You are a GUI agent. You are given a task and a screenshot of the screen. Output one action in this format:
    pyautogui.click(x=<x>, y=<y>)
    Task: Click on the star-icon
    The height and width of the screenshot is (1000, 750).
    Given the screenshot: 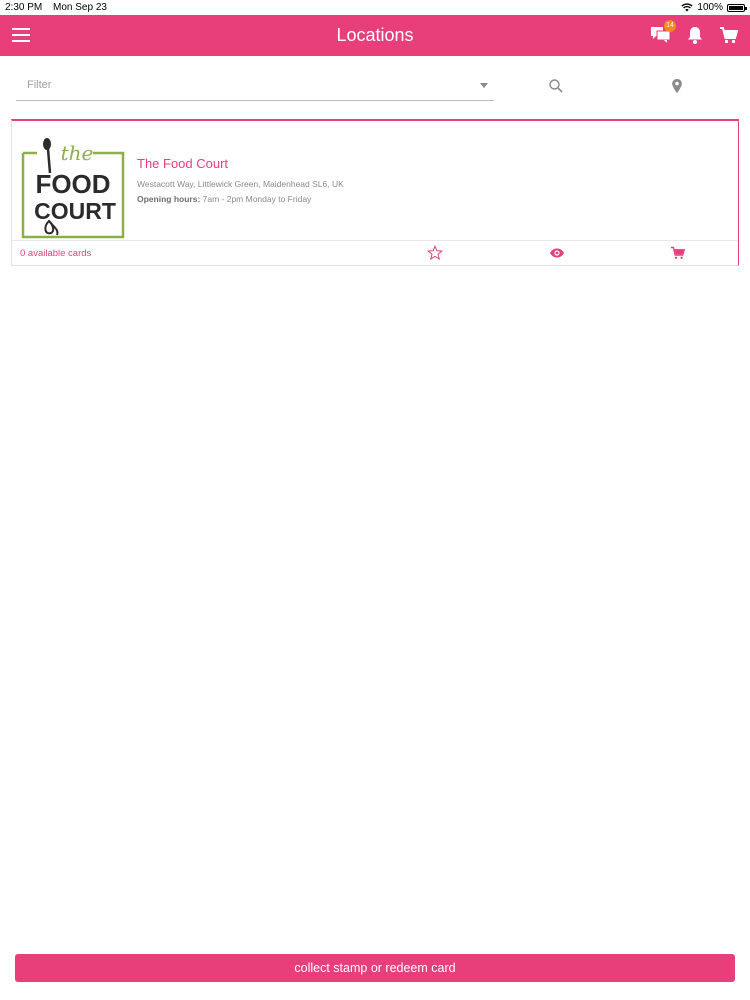 What is the action you would take?
    pyautogui.click(x=435, y=253)
    